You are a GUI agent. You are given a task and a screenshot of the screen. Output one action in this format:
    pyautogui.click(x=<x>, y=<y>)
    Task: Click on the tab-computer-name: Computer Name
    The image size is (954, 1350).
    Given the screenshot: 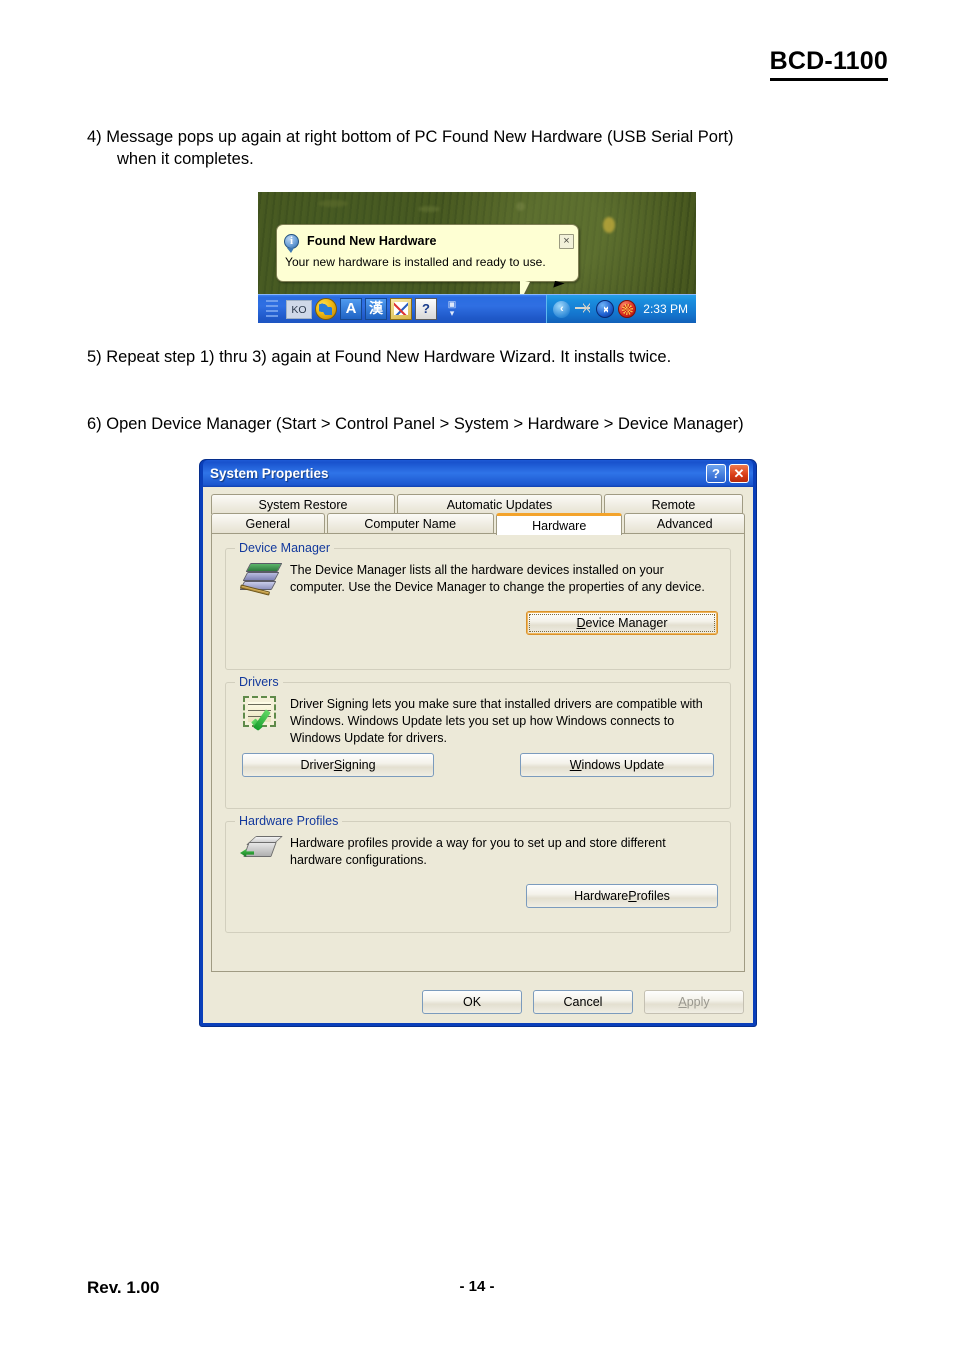 What is the action you would take?
    pyautogui.click(x=410, y=523)
    